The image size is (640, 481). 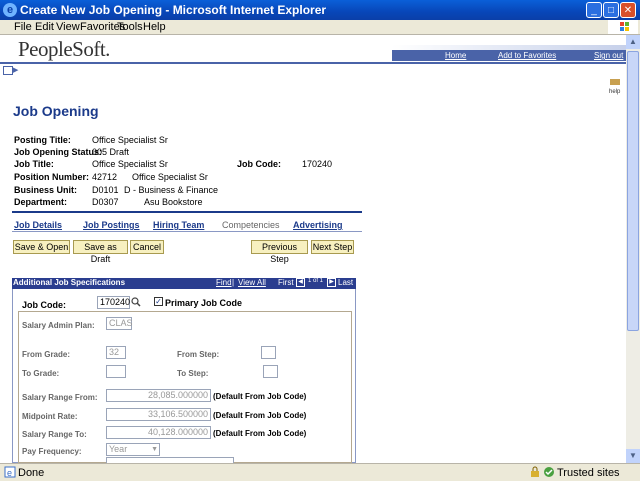 What do you see at coordinates (100, 252) in the screenshot?
I see `save-draft-button: Save as Draft` at bounding box center [100, 252].